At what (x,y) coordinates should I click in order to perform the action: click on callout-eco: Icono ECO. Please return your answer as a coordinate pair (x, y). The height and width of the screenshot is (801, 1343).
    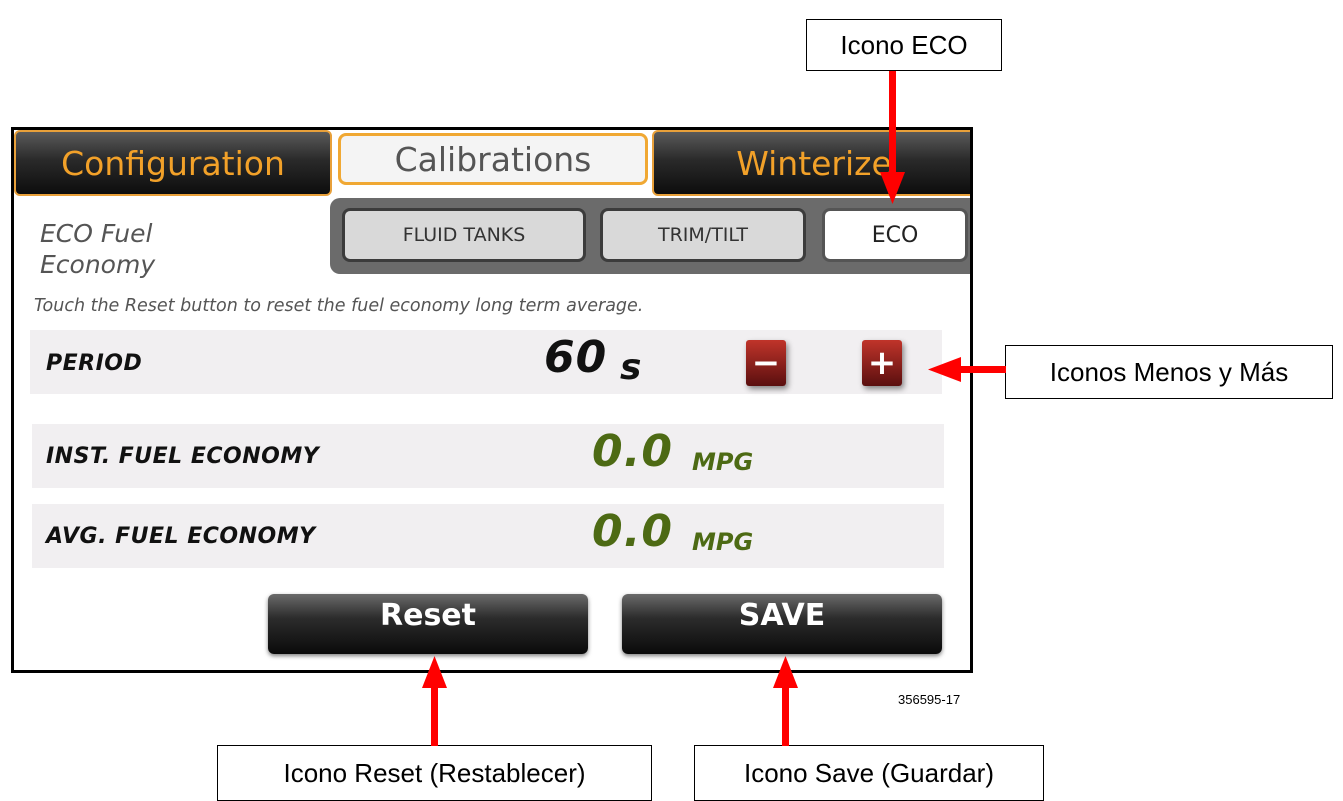
    Looking at the image, I should click on (904, 45).